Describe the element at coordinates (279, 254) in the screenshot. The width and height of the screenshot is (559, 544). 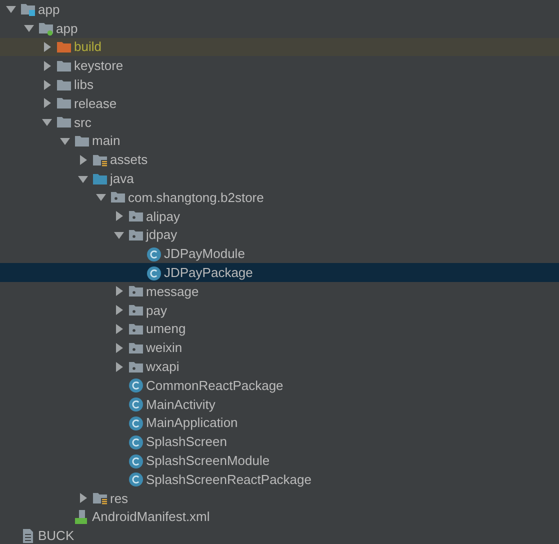
I see `tree-item: JDPayModule` at that location.